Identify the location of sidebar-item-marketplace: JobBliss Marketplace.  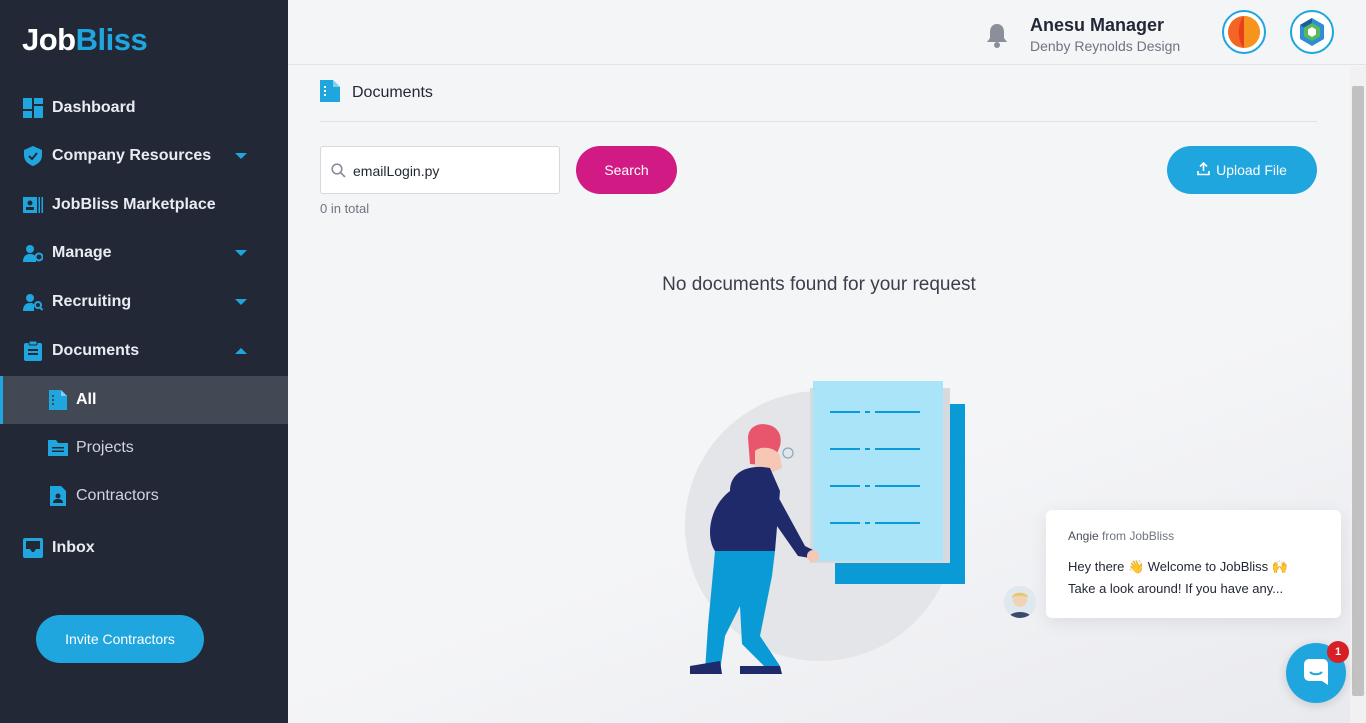
(144, 205).